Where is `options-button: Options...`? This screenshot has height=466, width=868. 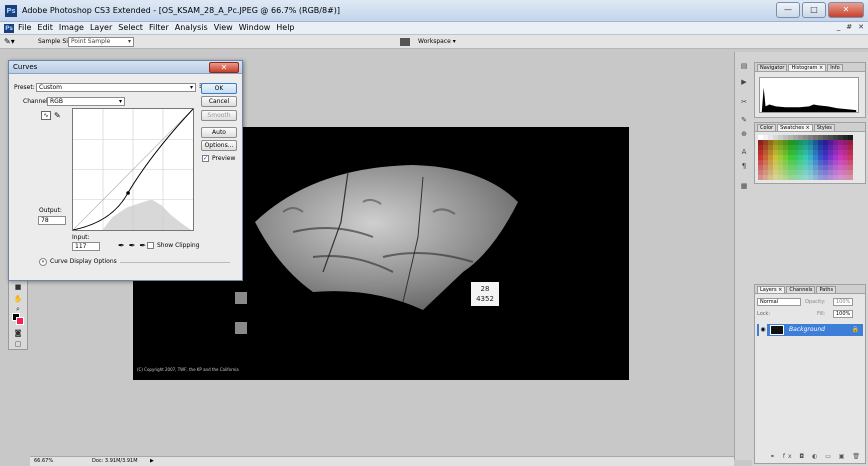
options-button: Options... is located at coordinates (219, 145).